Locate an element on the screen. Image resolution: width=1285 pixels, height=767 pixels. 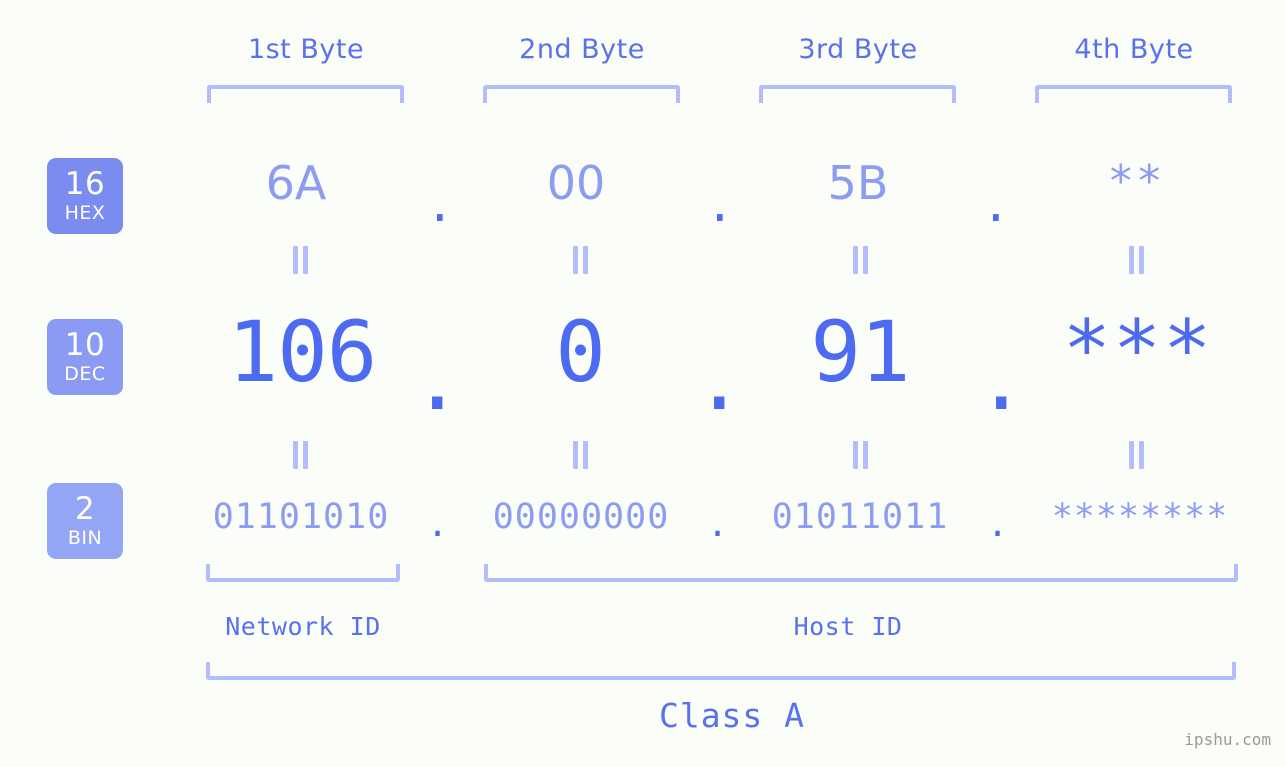
base-badge-dec-abbr: DEC is located at coordinates (85, 374).